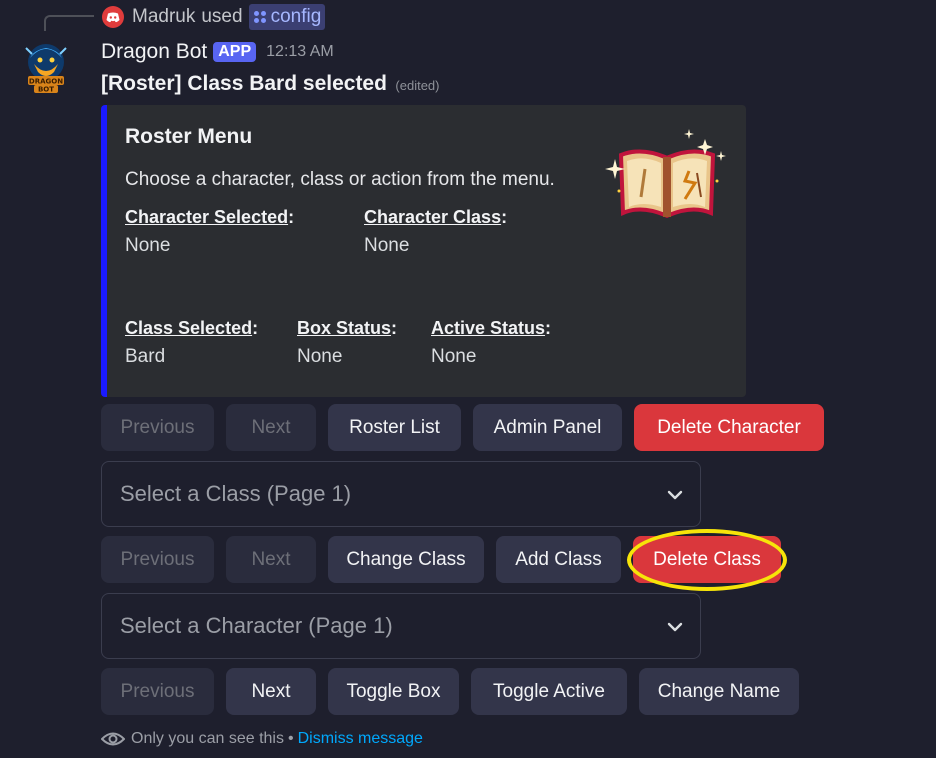  Describe the element at coordinates (154, 52) in the screenshot. I see `bot-name: Dragon Bot` at that location.